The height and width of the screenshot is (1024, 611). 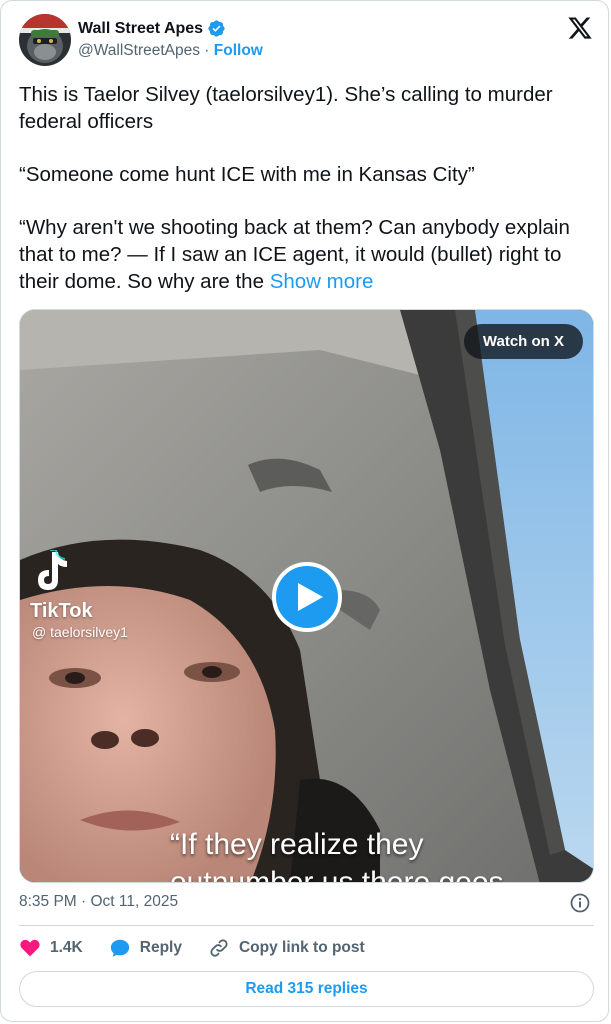 I want to click on reply-label: Reply, so click(x=160, y=947).